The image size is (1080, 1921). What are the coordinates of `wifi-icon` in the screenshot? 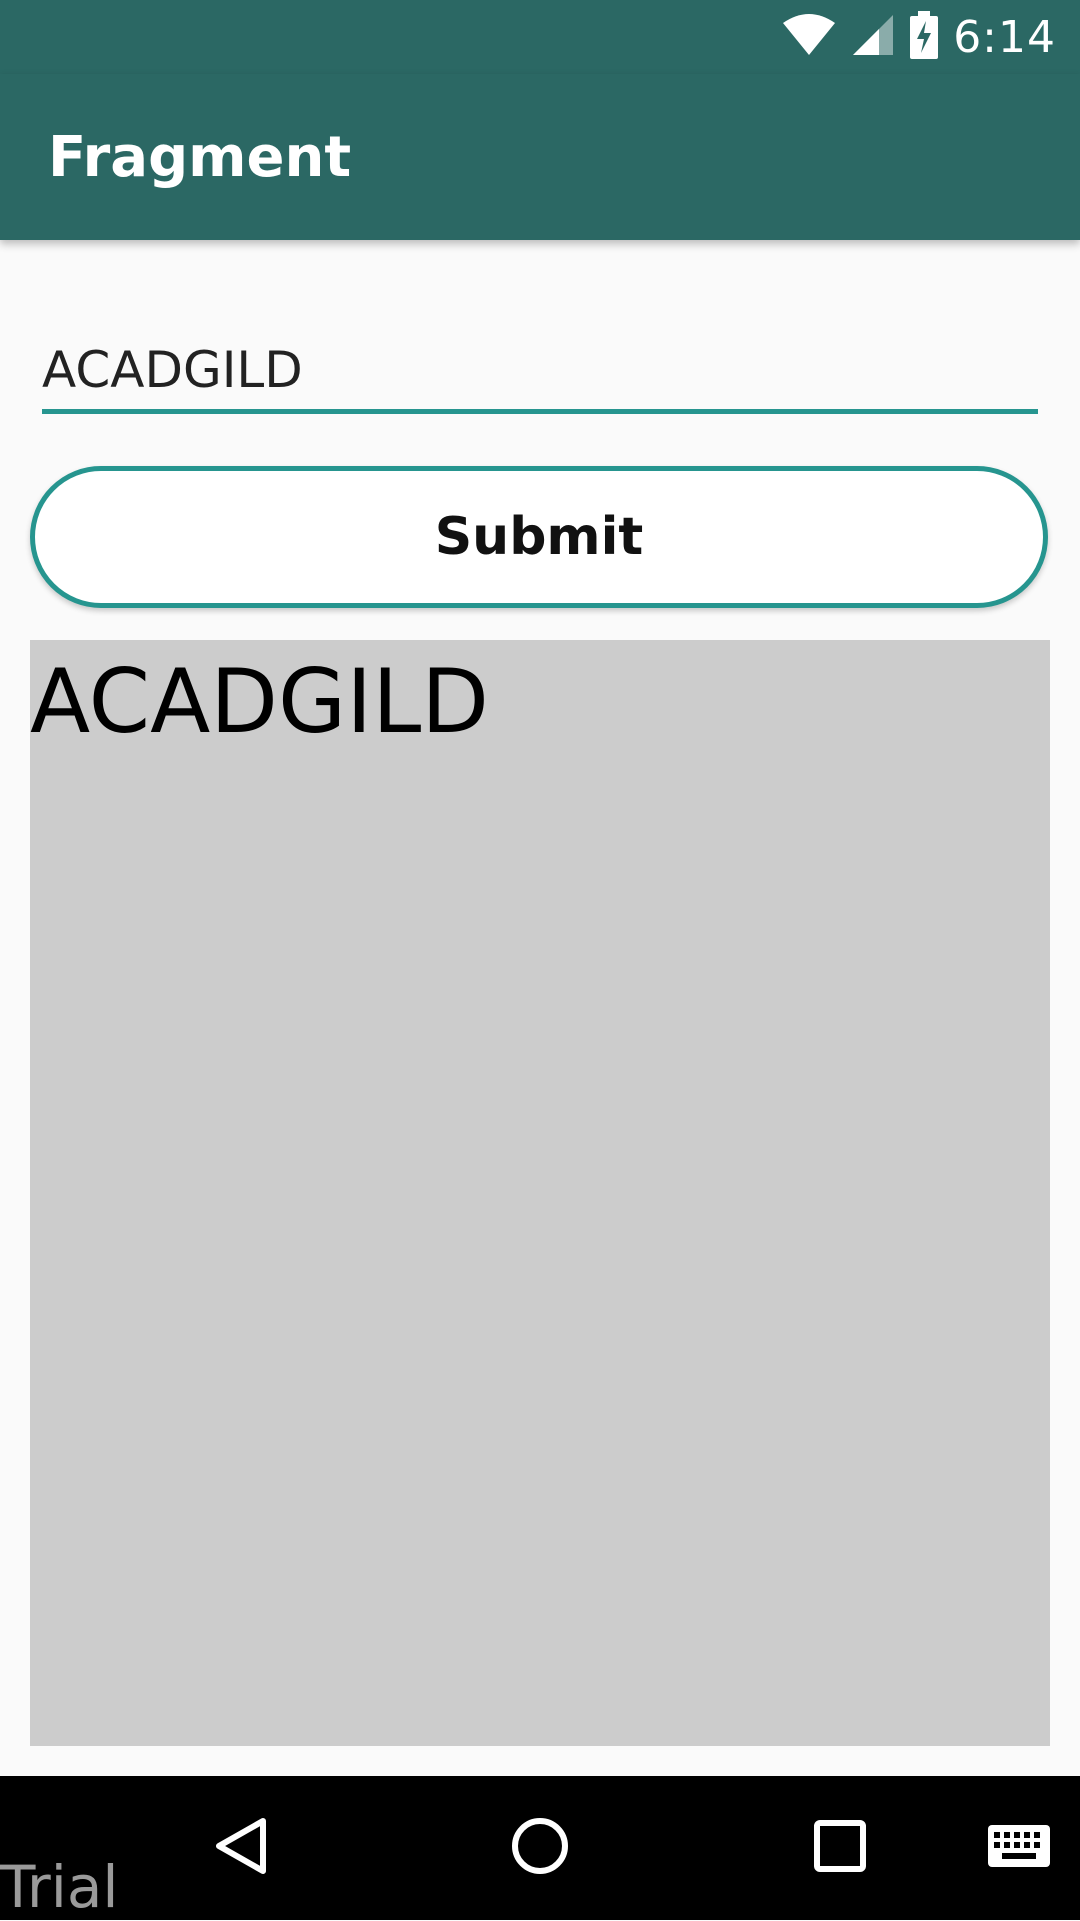 It's located at (809, 37).